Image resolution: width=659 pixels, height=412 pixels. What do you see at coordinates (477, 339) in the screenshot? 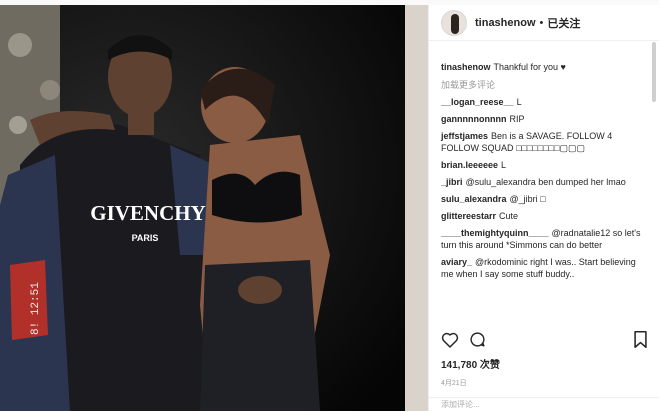
I see `comment-icon` at bounding box center [477, 339].